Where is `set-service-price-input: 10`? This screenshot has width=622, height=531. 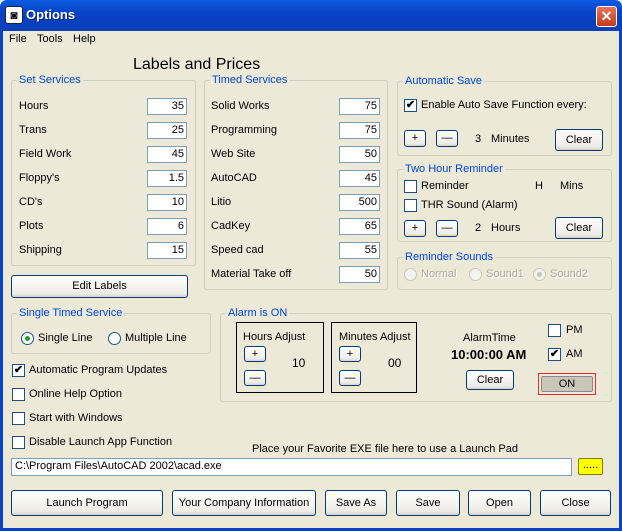
set-service-price-input: 10 is located at coordinates (167, 202).